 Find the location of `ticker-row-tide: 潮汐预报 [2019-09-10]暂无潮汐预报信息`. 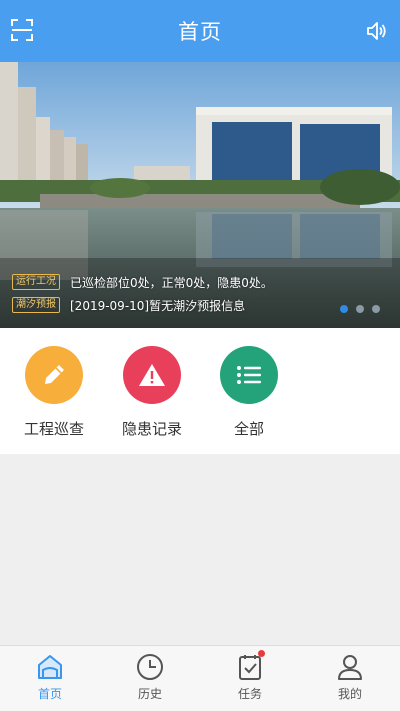

ticker-row-tide: 潮汐预报 [2019-09-10]暂无潮汐预报信息 is located at coordinates (128, 305).